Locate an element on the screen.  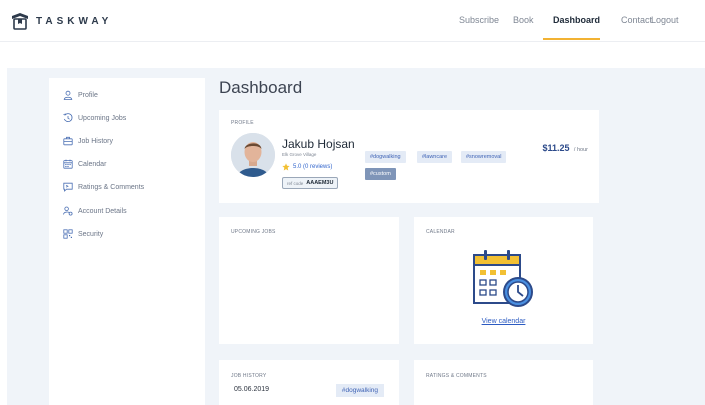
ref-code-value: AAAEM3U is located at coordinates (320, 183).